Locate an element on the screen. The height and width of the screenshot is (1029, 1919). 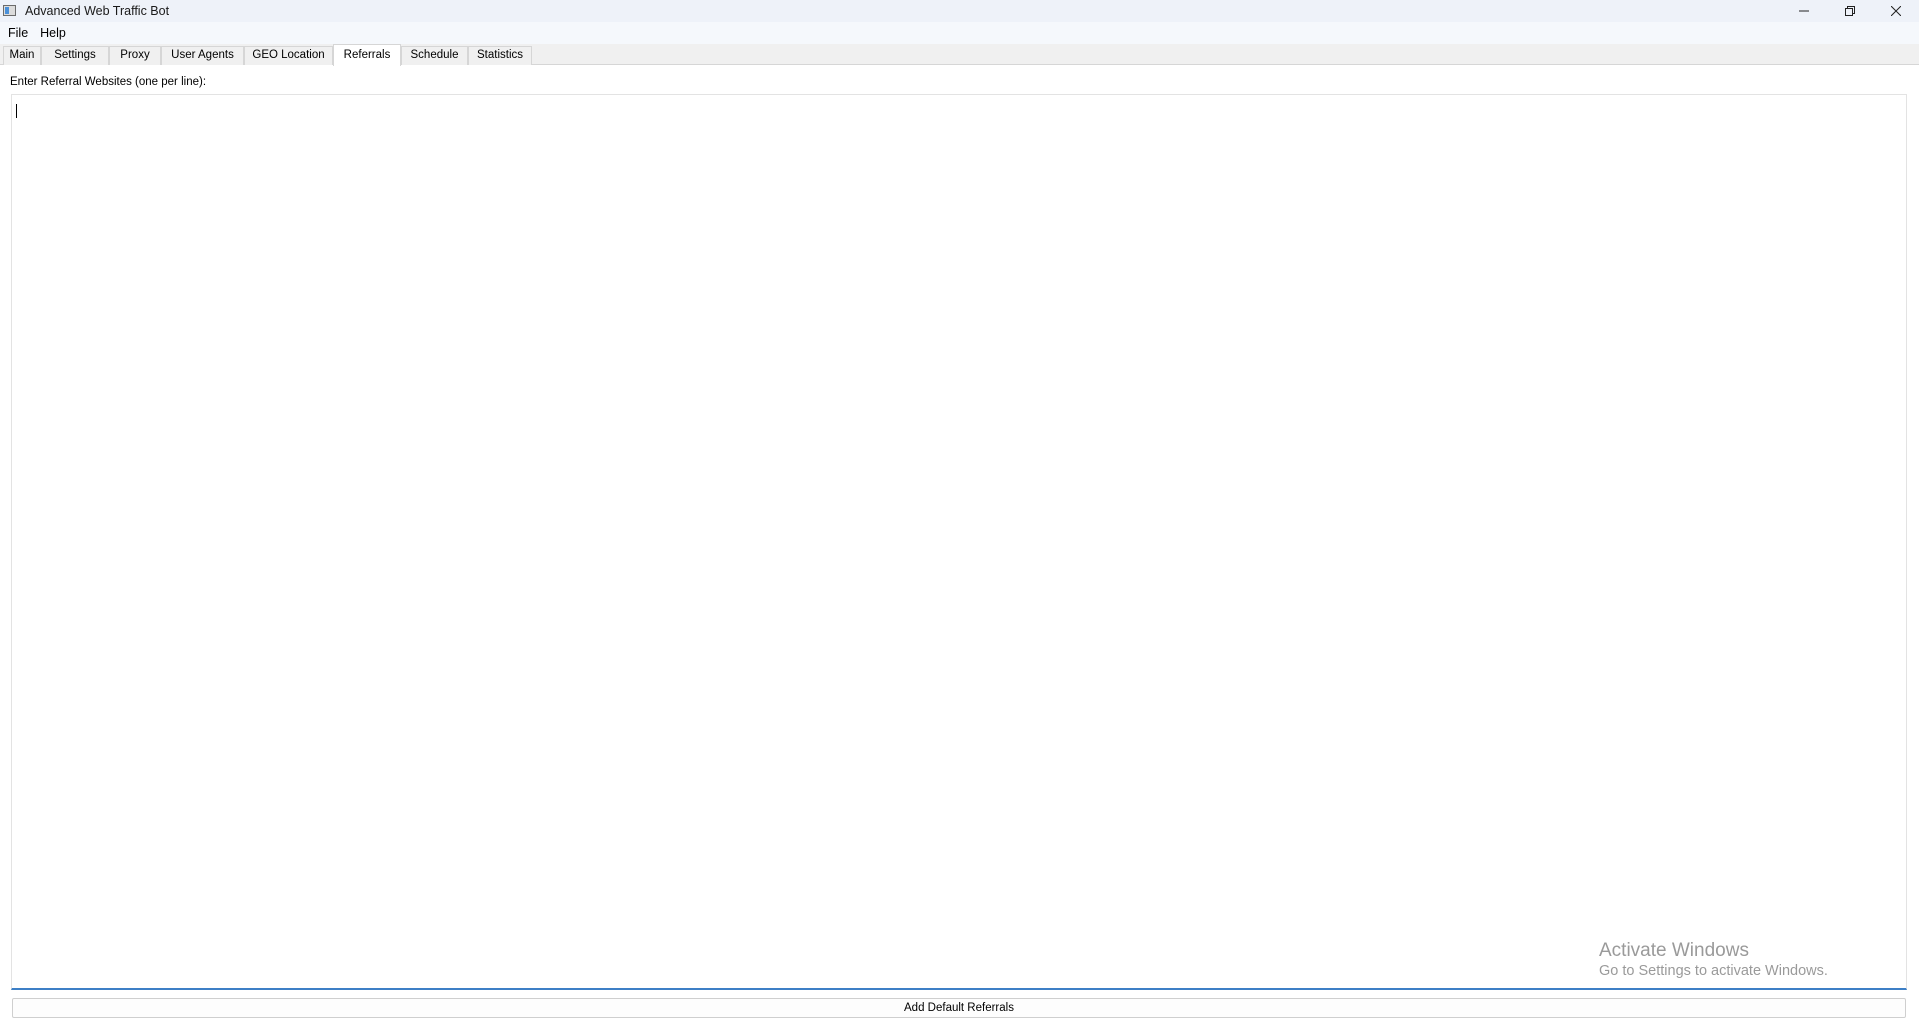
window-controls is located at coordinates (1850, 11).